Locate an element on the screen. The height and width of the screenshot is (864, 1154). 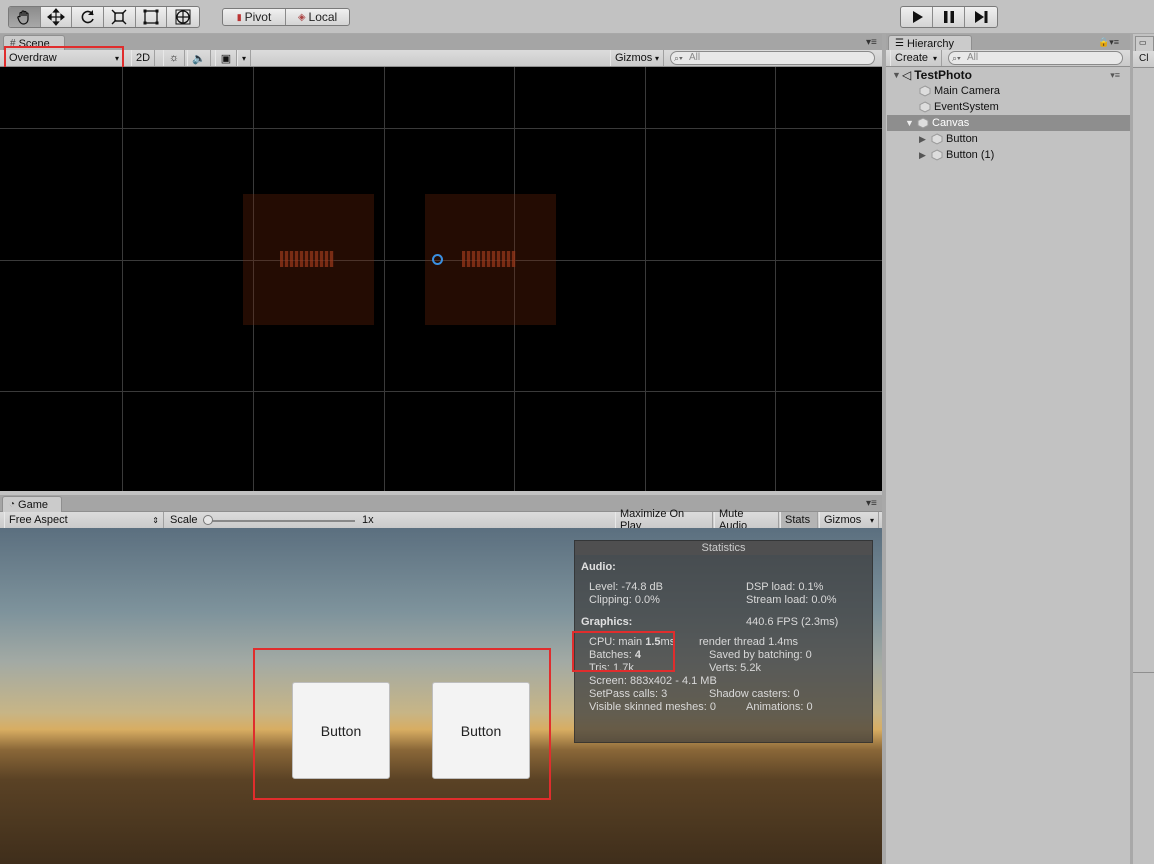
hierarchy-tabbar: ☰ Hierarchy 🔒▾≡ is located at coordinates (1008, 42).